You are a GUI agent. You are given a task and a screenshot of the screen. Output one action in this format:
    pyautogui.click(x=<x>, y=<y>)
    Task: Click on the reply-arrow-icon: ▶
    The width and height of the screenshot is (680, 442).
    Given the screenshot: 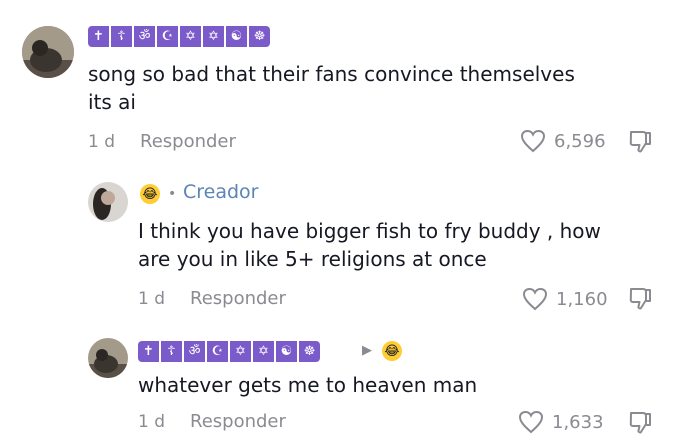 What is the action you would take?
    pyautogui.click(x=367, y=350)
    